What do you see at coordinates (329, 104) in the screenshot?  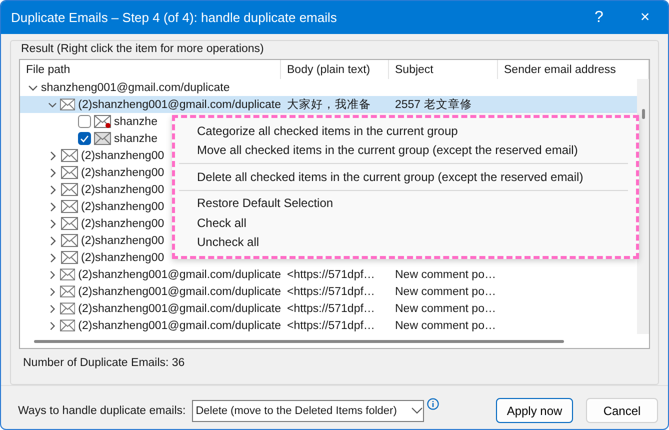 I see `body-text: 大家好，我准备` at bounding box center [329, 104].